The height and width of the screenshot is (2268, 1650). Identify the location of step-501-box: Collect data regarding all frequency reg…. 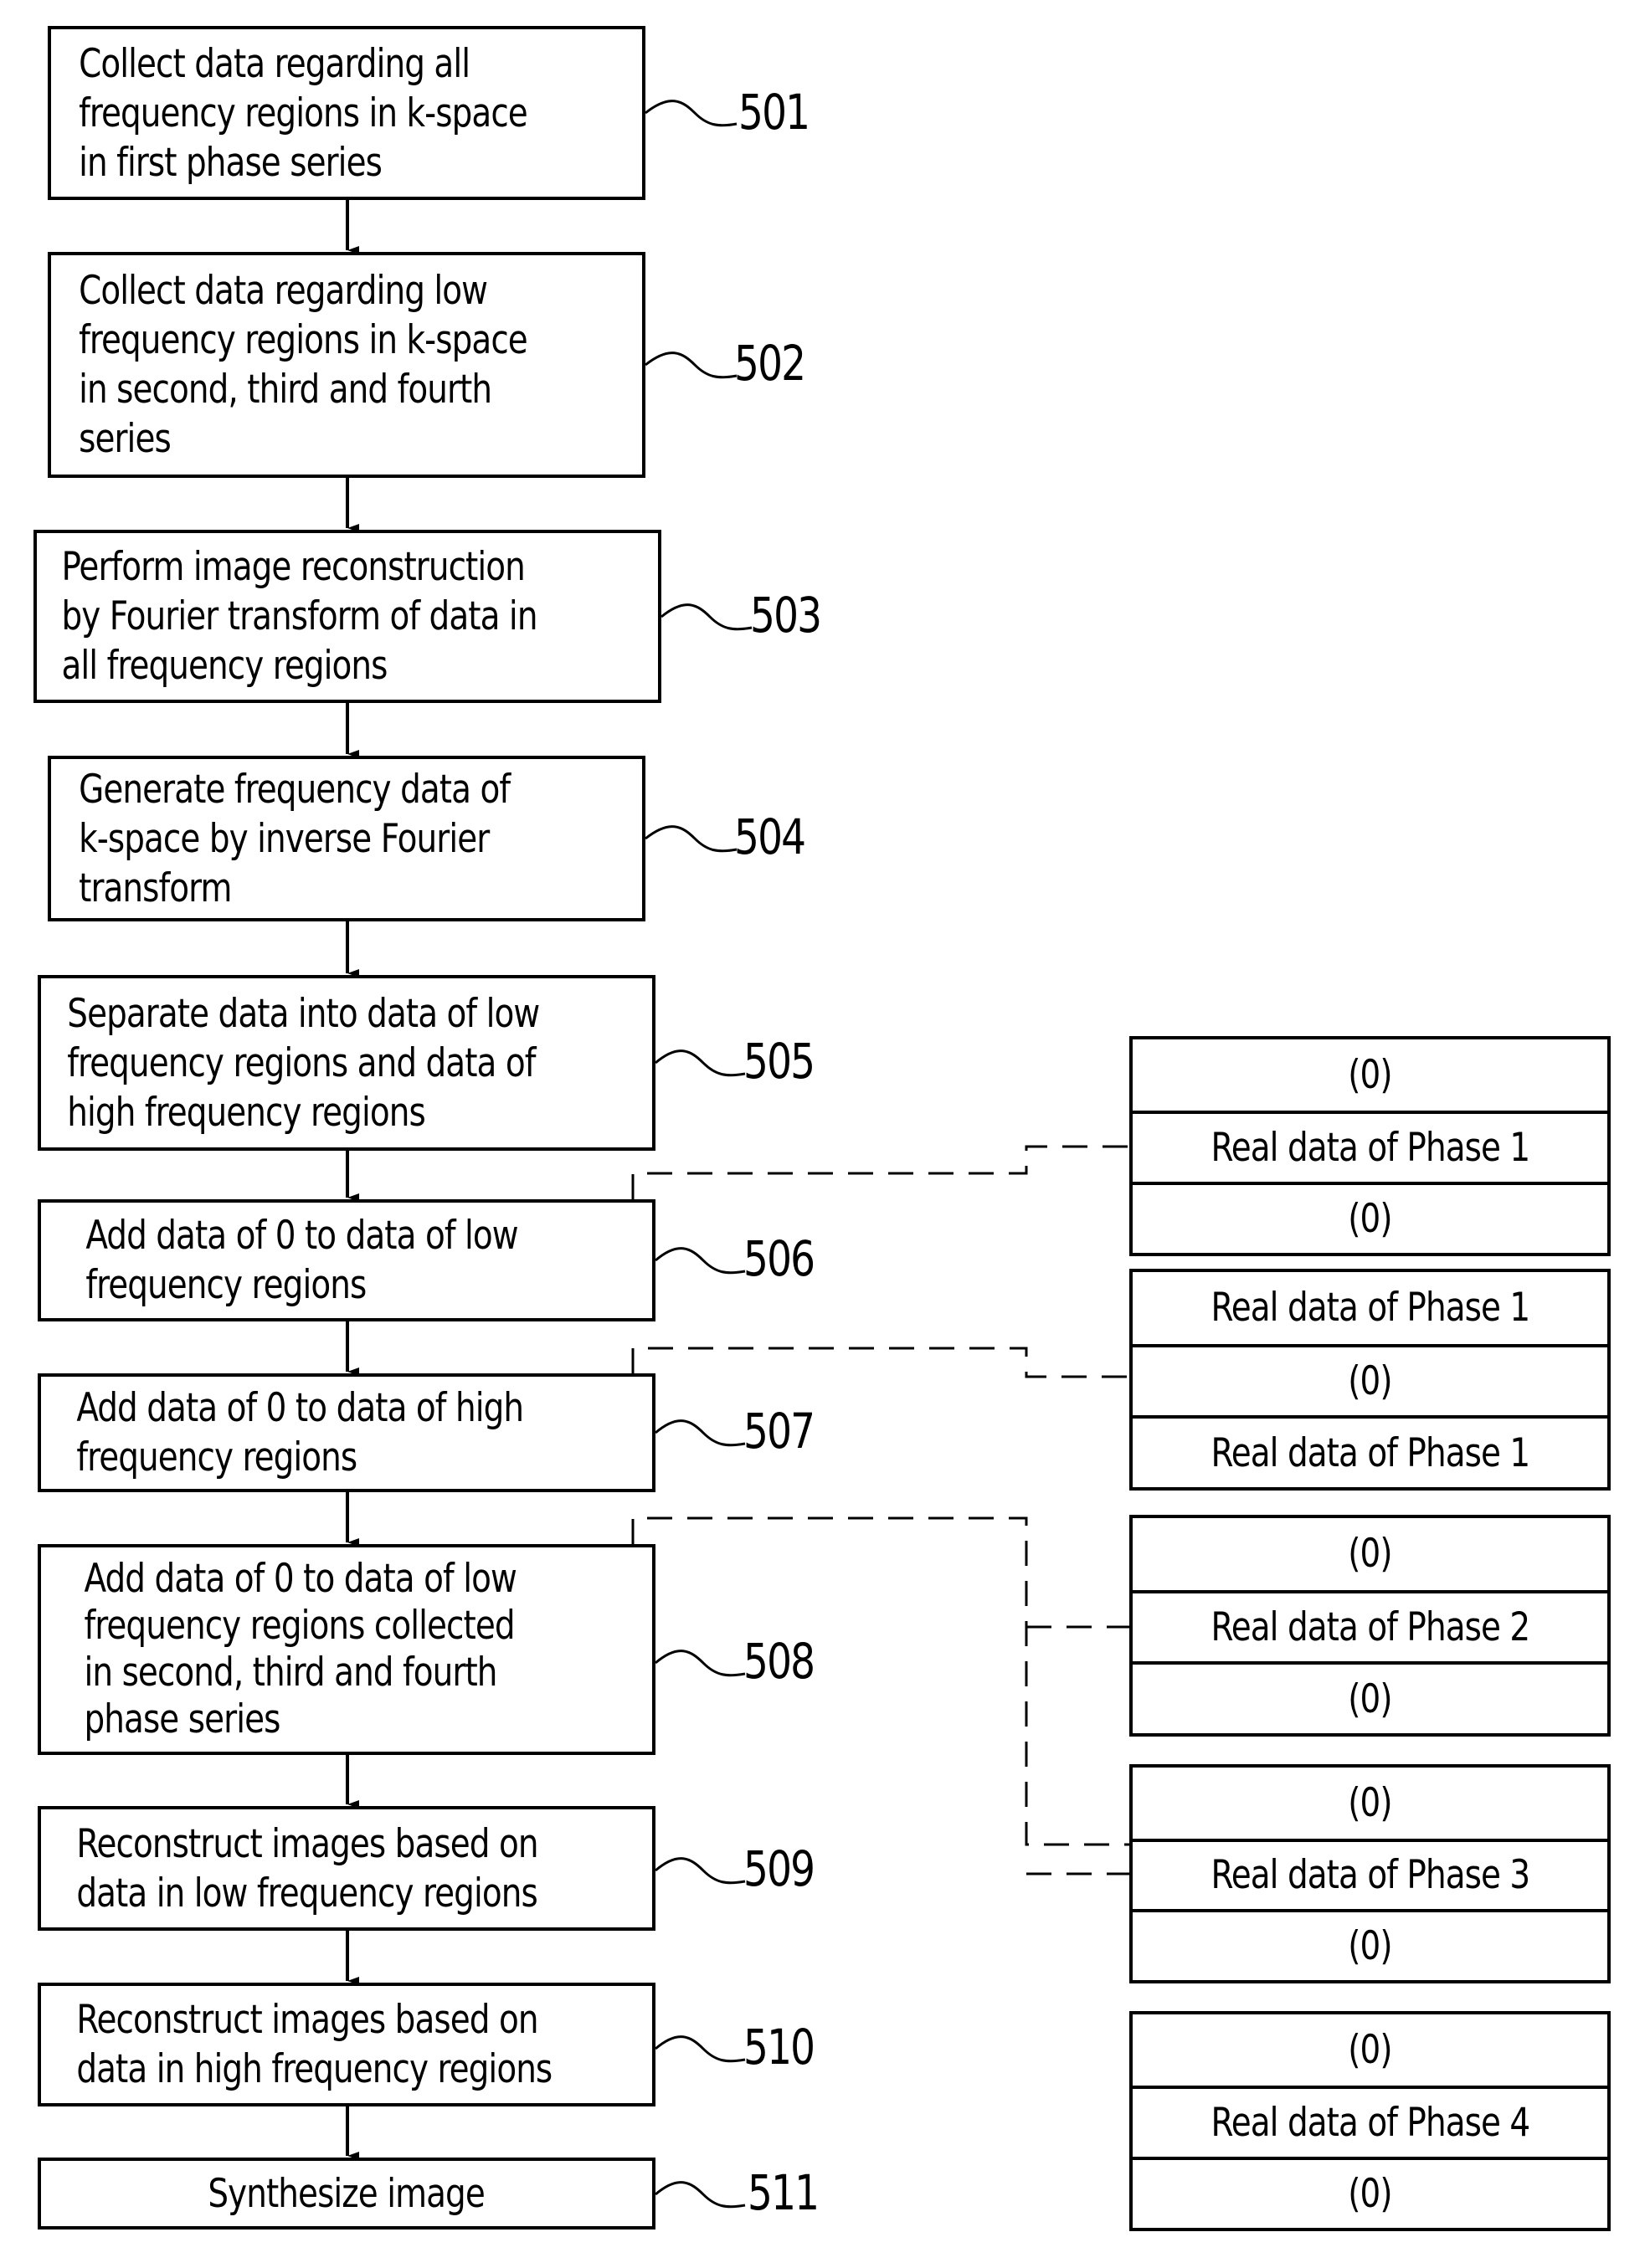
(346, 113).